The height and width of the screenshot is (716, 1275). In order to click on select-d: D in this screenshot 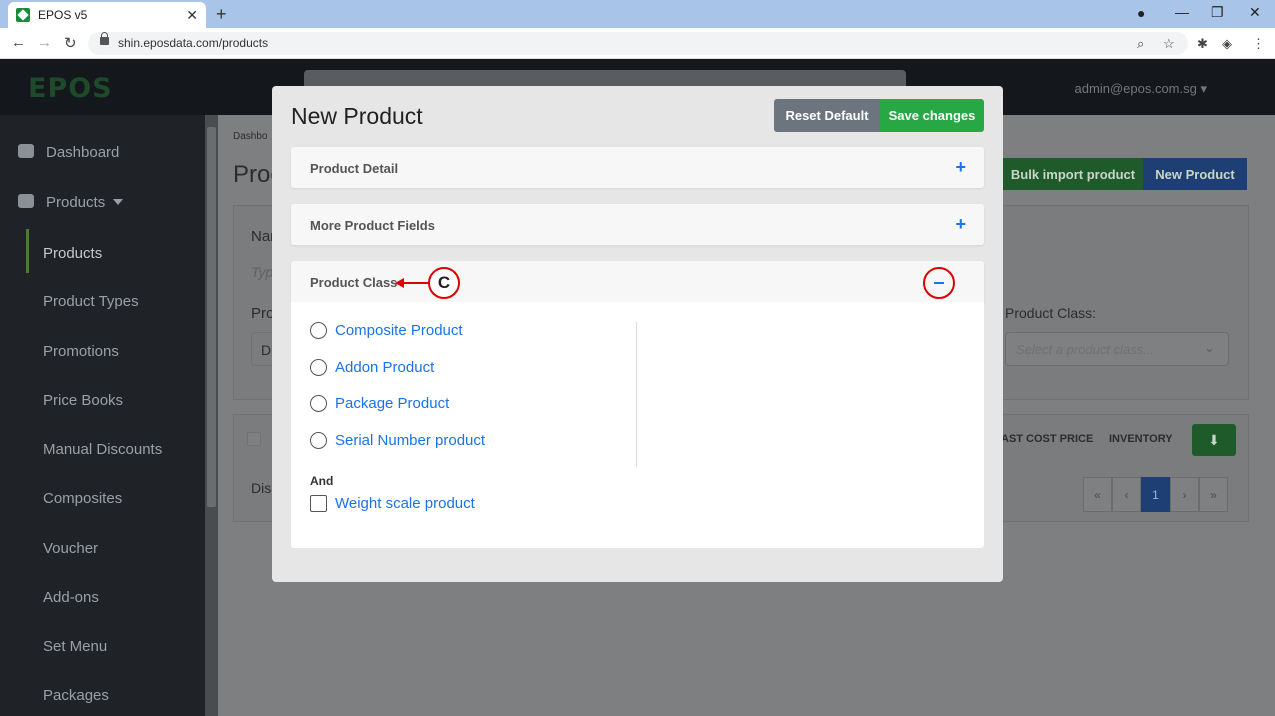, I will do `click(266, 350)`.